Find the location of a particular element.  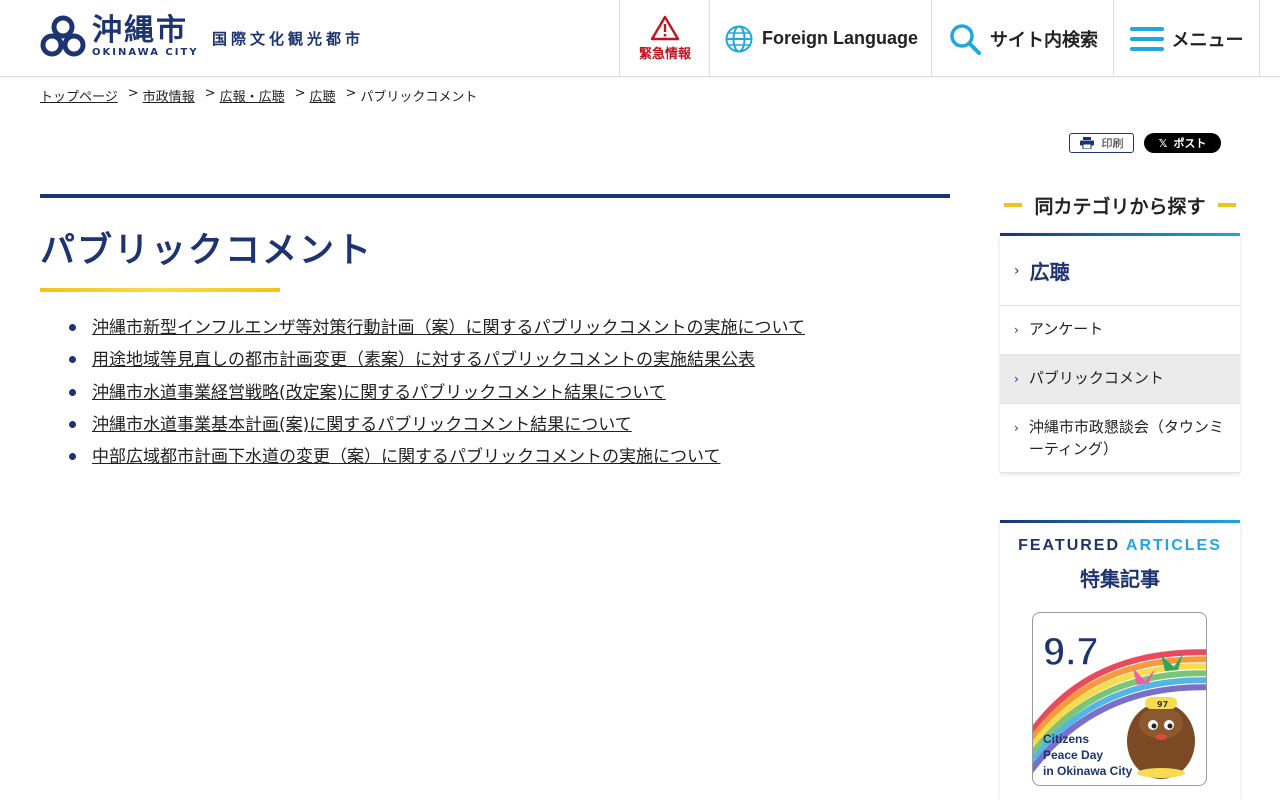

x-logo-icon: 𝕏 is located at coordinates (1163, 143).